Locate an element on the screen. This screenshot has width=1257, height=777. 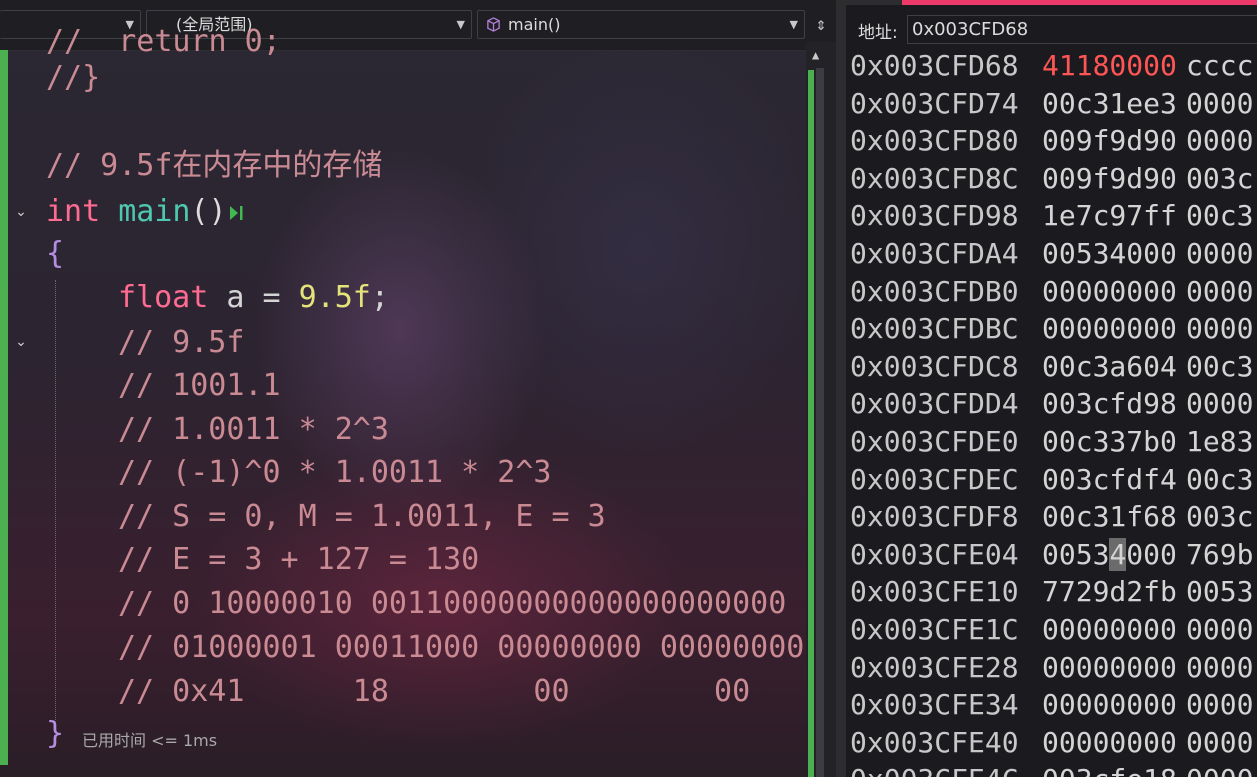
memory-row: 0x003CFE4C003cfe180000 is located at coordinates (1051, 769).